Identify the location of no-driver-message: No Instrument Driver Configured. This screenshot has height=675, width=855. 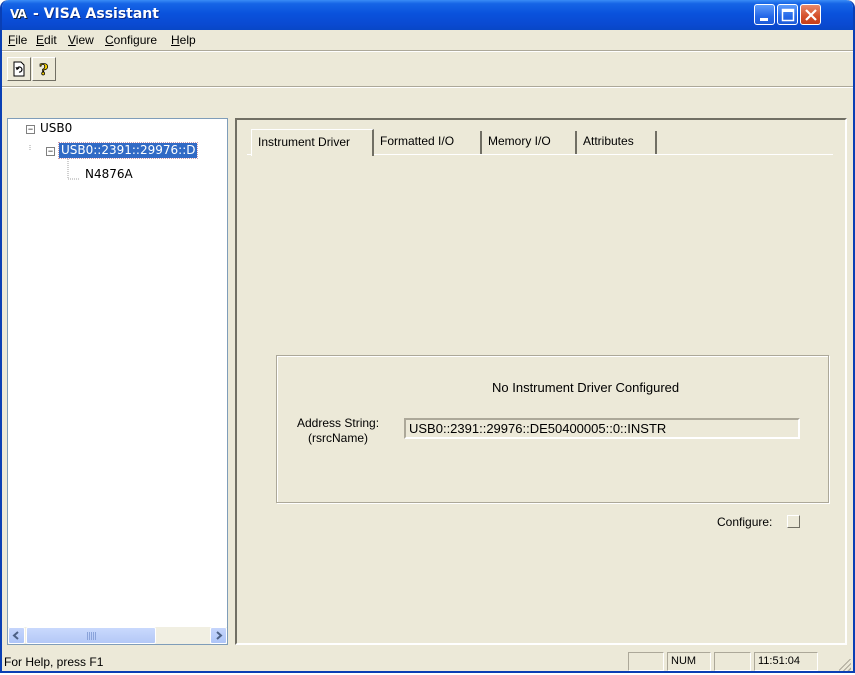
(586, 387).